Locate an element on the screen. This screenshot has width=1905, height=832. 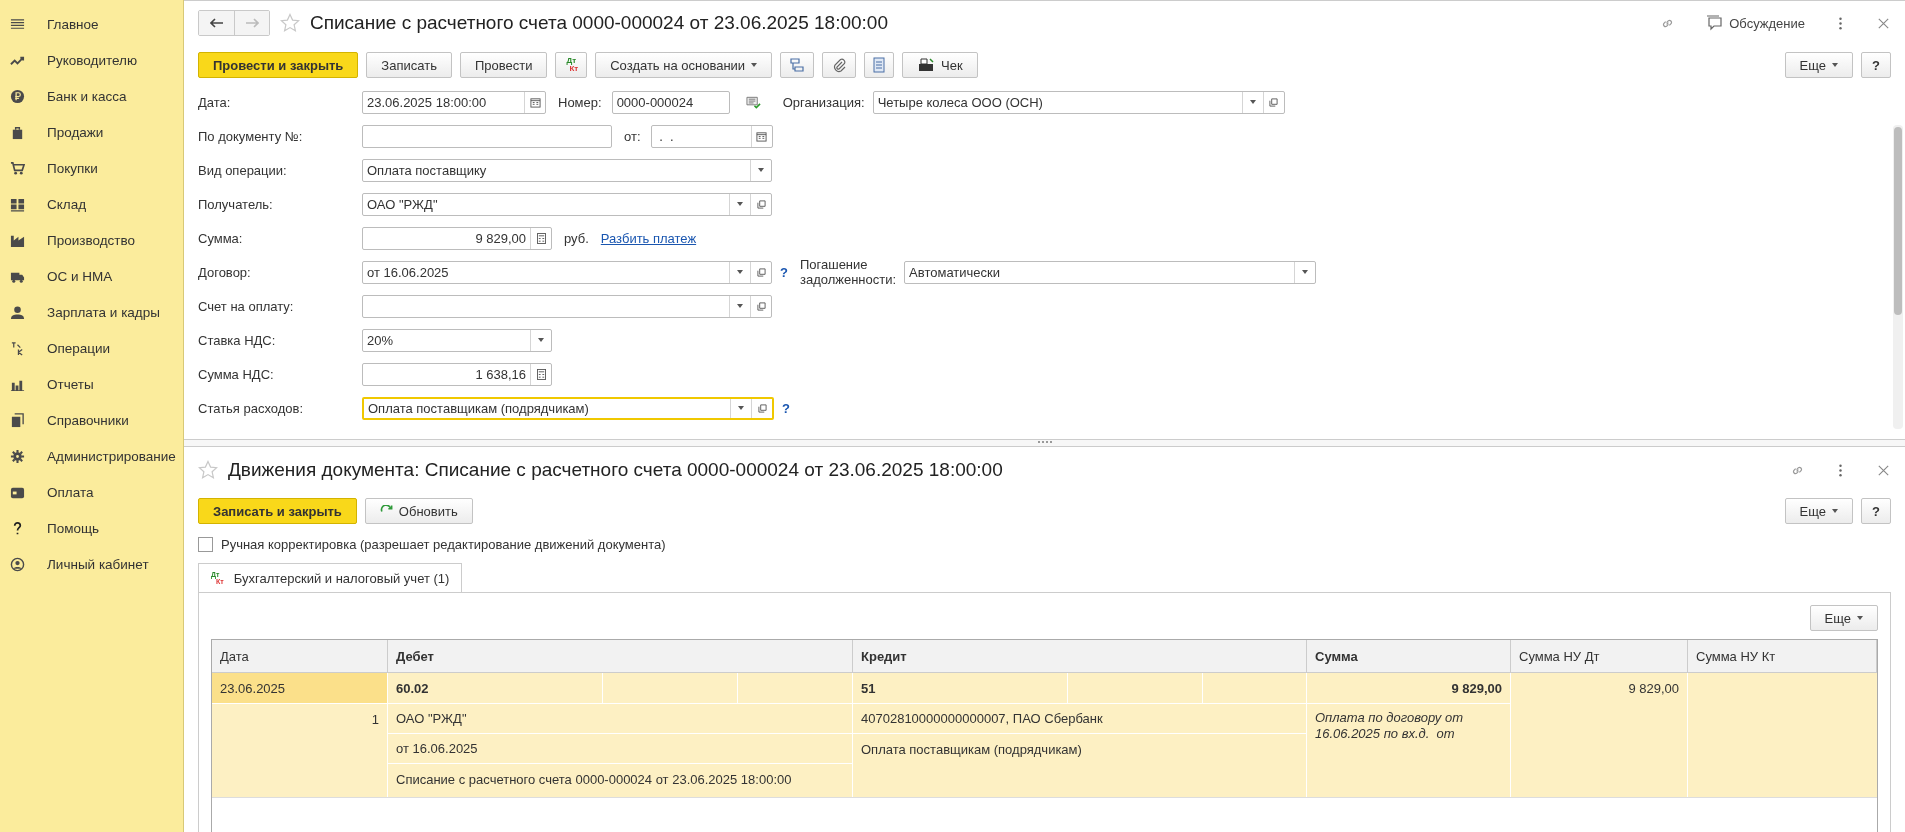
discussion-button: Обсуждение is located at coordinates (1755, 23).